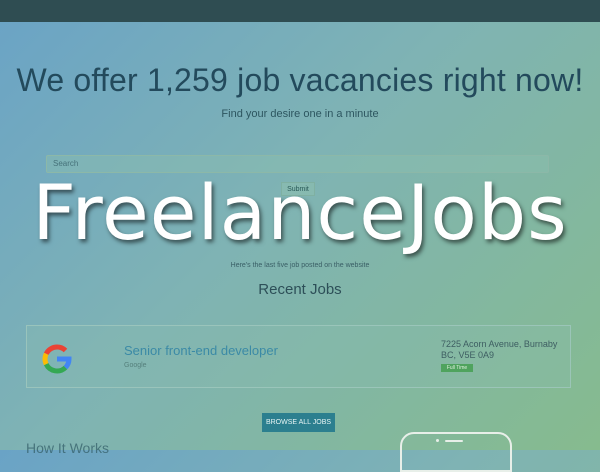  Describe the element at coordinates (300, 80) in the screenshot. I see `hero-title: We offer 1,259 job vacancies right now!` at that location.